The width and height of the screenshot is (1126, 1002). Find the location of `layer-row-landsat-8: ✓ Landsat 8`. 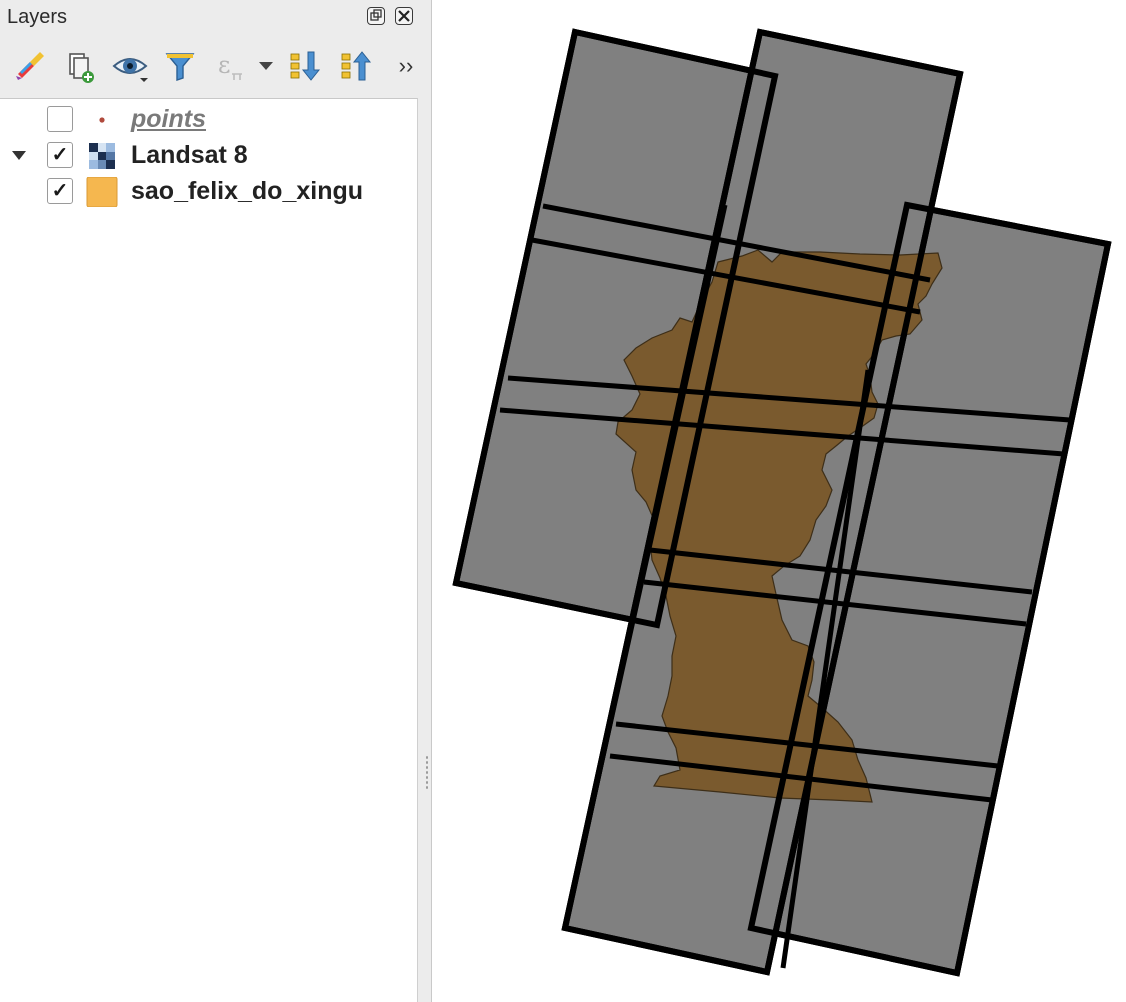

layer-row-landsat-8: ✓ Landsat 8 is located at coordinates (209, 155).